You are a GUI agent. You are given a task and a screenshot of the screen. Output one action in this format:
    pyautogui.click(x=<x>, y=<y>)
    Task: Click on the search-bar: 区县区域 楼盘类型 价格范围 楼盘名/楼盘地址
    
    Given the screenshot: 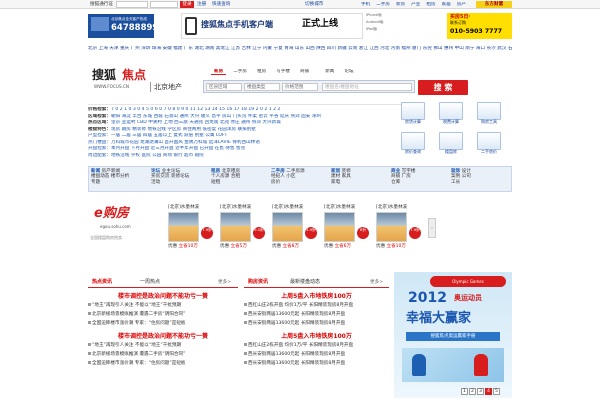 What is the action you would take?
    pyautogui.click(x=309, y=86)
    